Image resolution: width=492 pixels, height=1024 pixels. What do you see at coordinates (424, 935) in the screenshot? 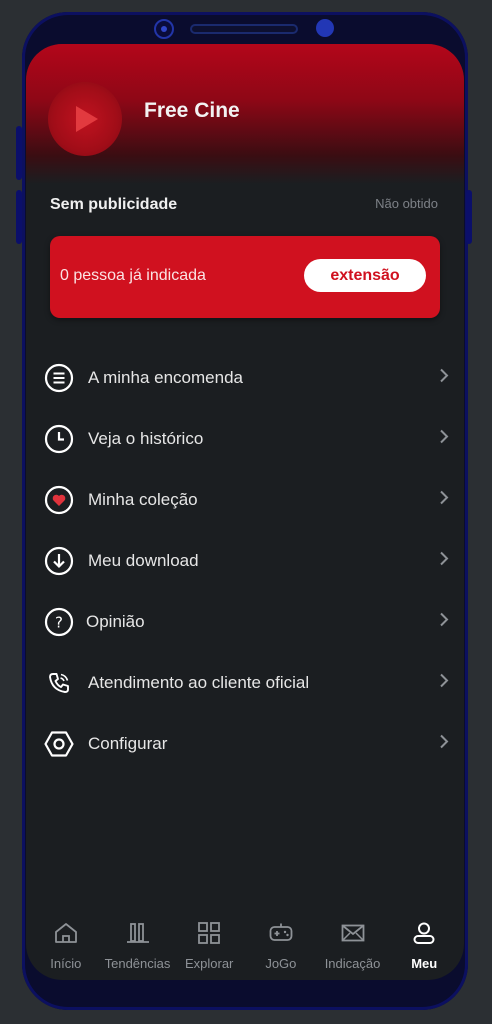
I see `user-icon` at bounding box center [424, 935].